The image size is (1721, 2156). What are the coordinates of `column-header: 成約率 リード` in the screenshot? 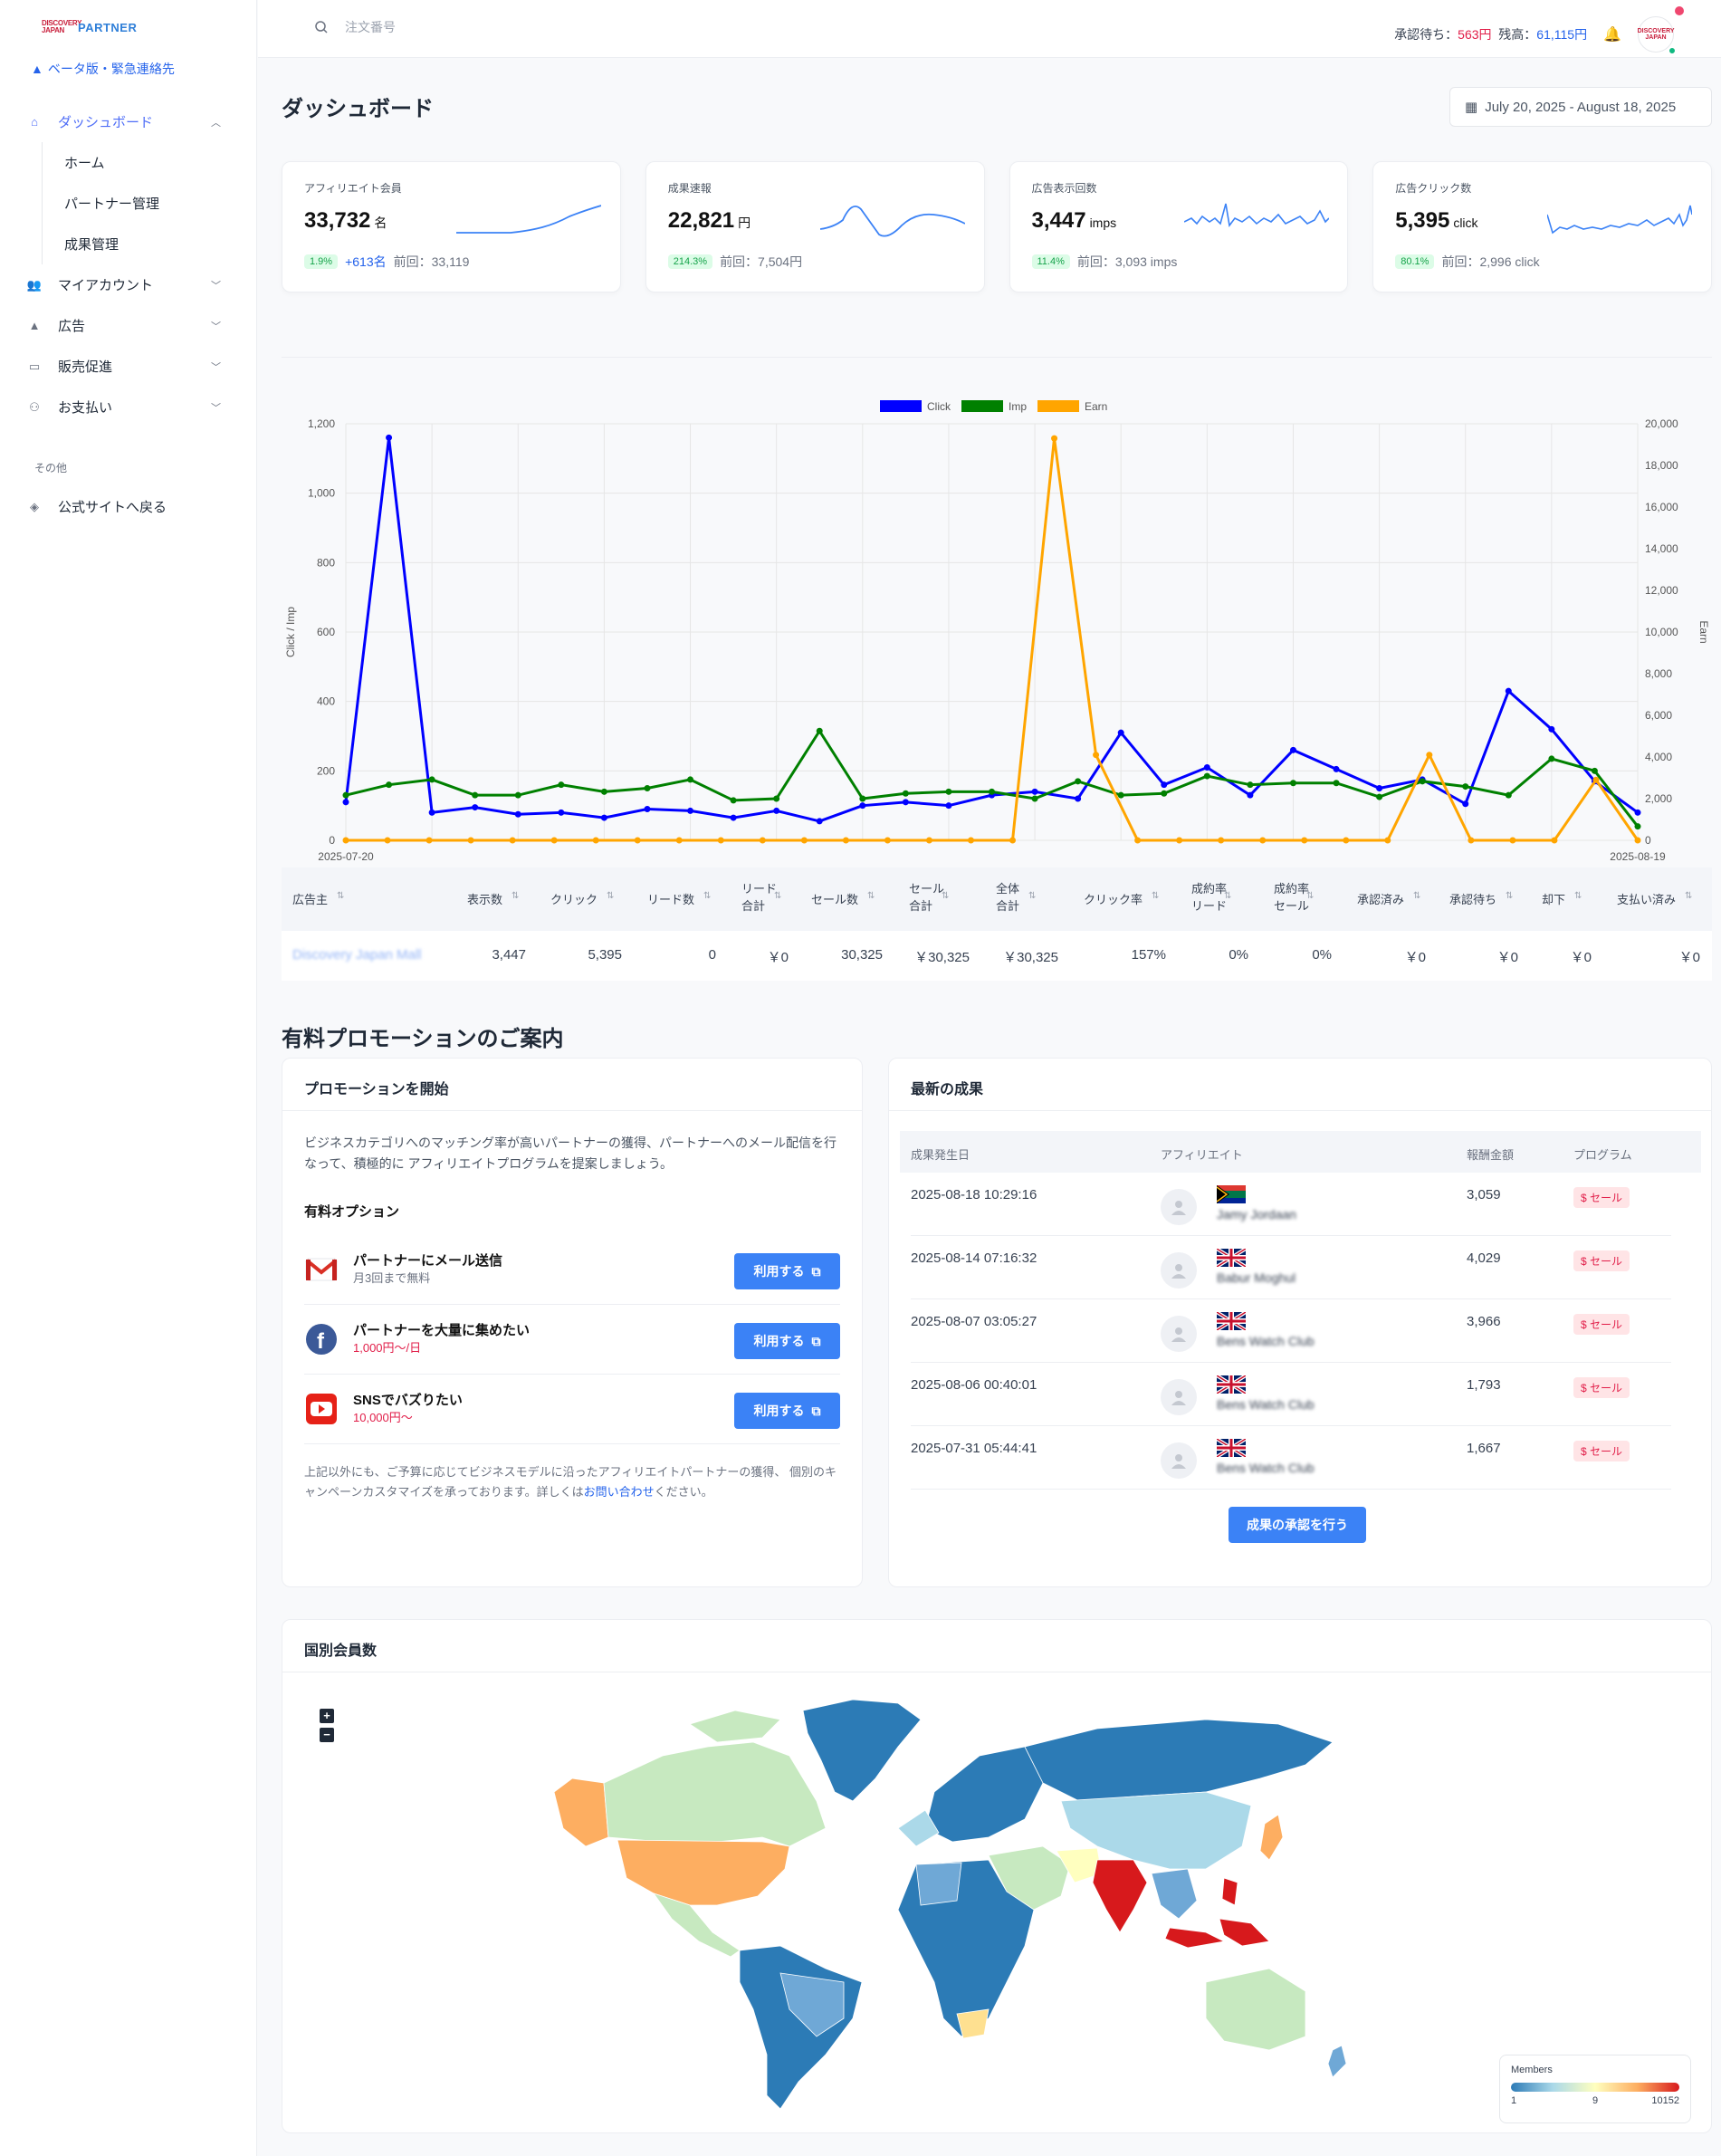 It's located at (1209, 897).